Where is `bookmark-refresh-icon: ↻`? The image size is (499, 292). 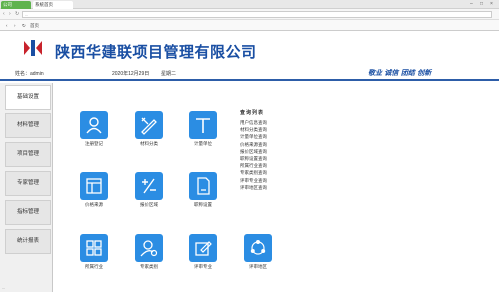
bookmark-refresh-icon: ↻ is located at coordinates (24, 25).